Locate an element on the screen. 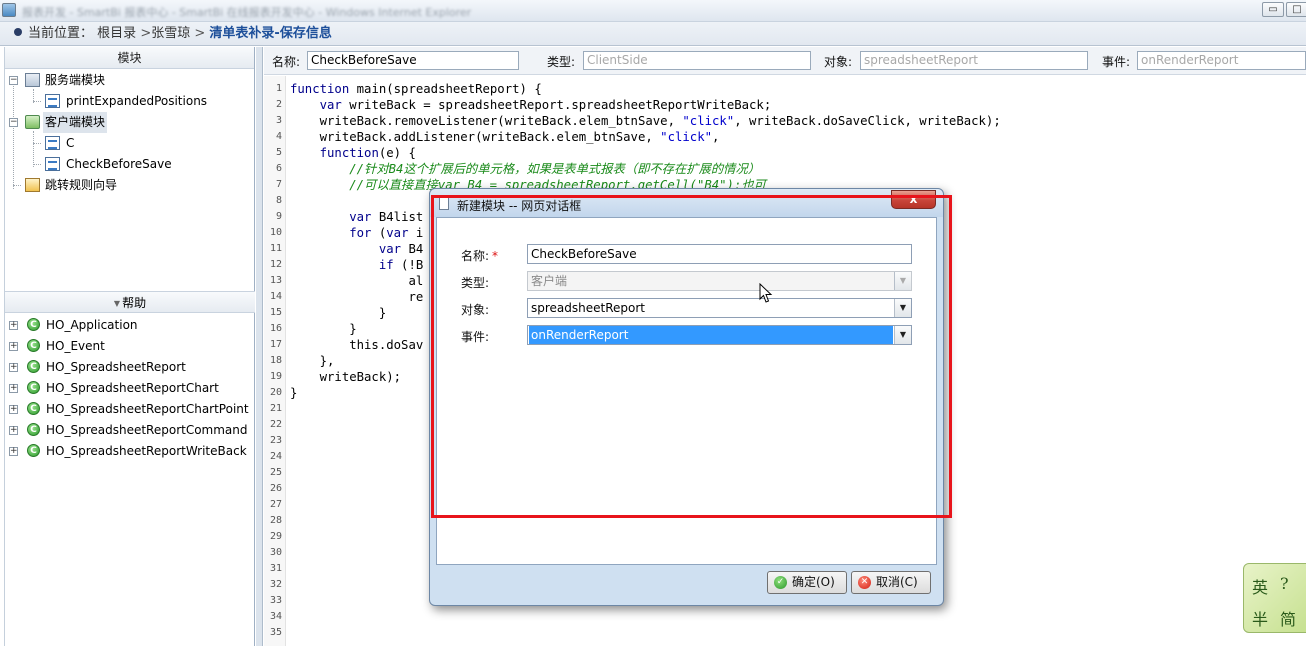 The height and width of the screenshot is (646, 1306). ime-punct-toggle: ? is located at coordinates (1284, 583).